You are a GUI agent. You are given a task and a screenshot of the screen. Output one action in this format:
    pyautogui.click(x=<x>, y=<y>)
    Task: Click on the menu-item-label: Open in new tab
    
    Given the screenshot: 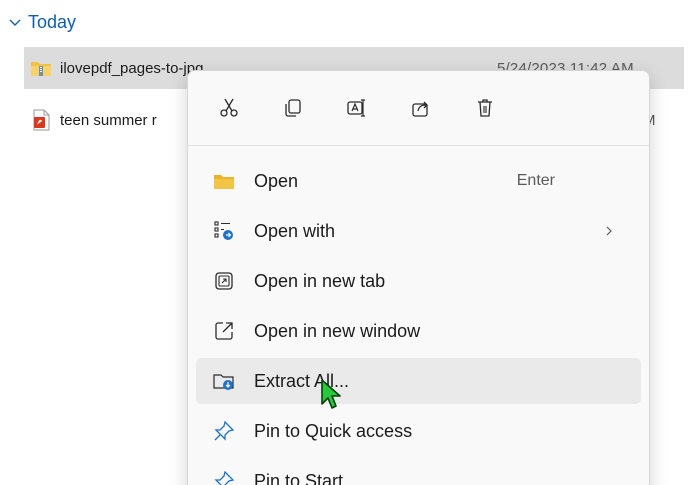 What is the action you would take?
    pyautogui.click(x=320, y=280)
    